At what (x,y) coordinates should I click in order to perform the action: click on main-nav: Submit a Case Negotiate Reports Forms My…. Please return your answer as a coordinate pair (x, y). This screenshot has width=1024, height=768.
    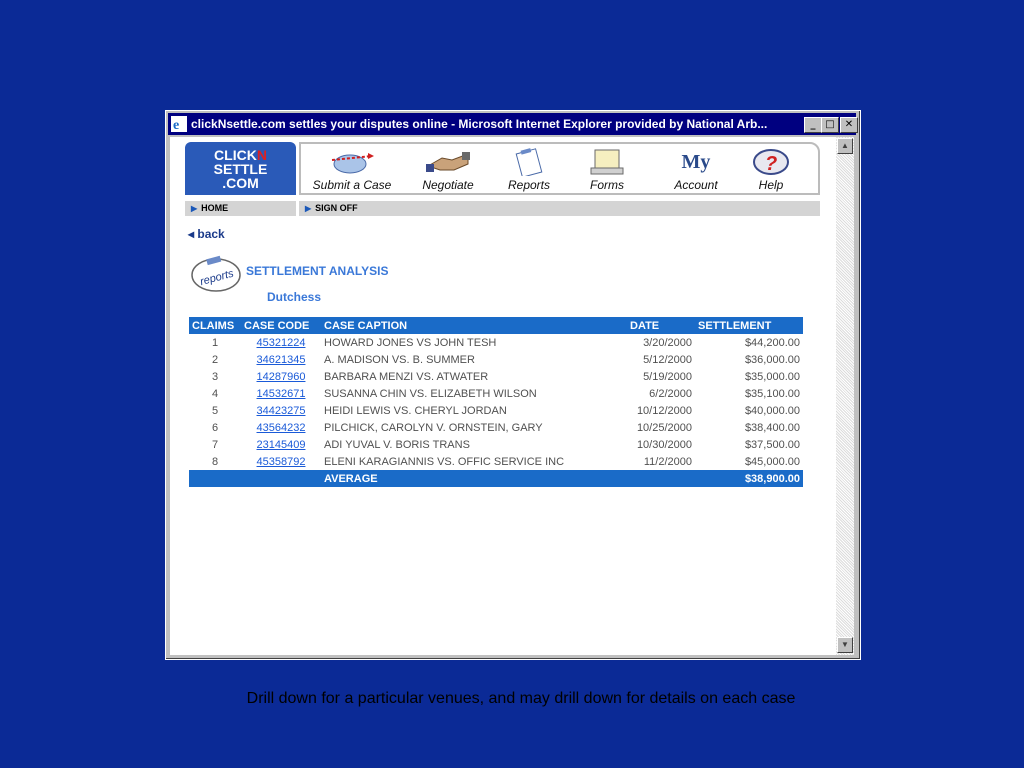
    Looking at the image, I should click on (559, 168).